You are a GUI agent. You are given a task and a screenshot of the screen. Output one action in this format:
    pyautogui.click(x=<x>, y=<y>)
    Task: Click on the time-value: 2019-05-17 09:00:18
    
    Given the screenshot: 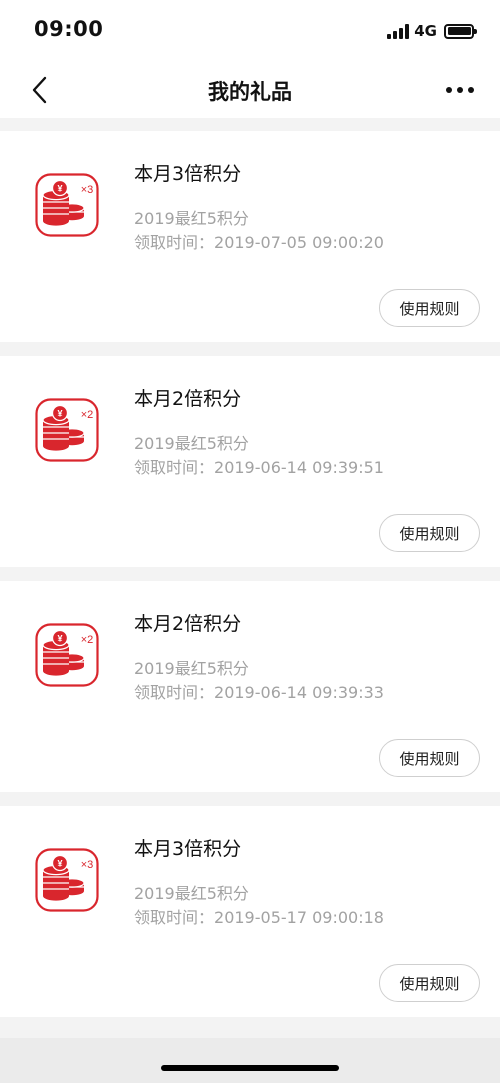 What is the action you would take?
    pyautogui.click(x=299, y=917)
    